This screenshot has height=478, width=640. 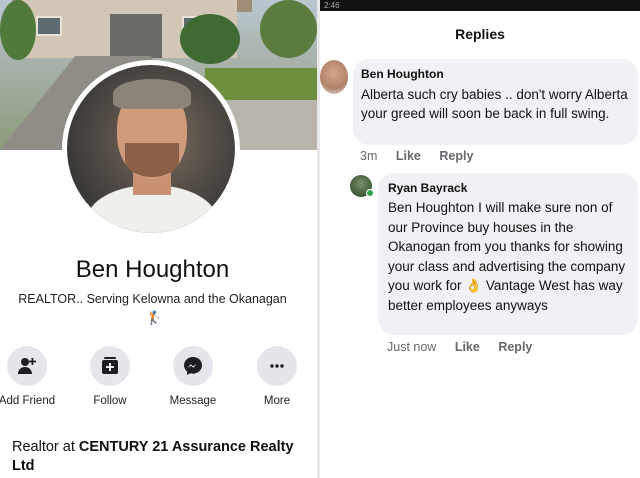 I want to click on avatar, so click(x=151, y=149).